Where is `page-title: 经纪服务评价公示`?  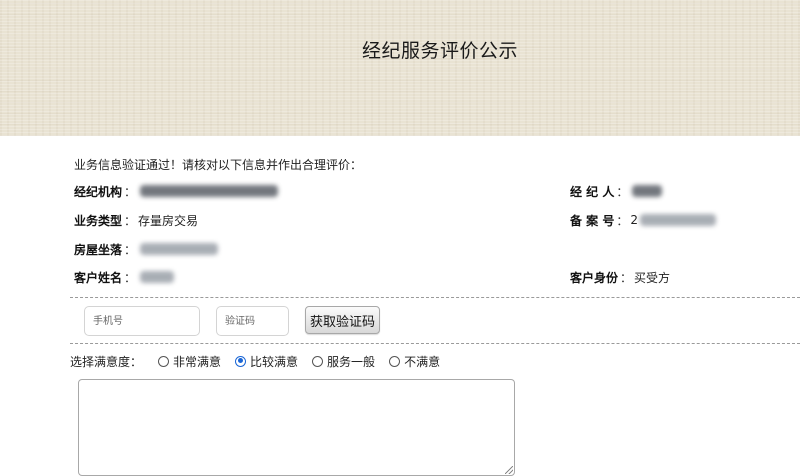 page-title: 经纪服务评价公示 is located at coordinates (440, 51).